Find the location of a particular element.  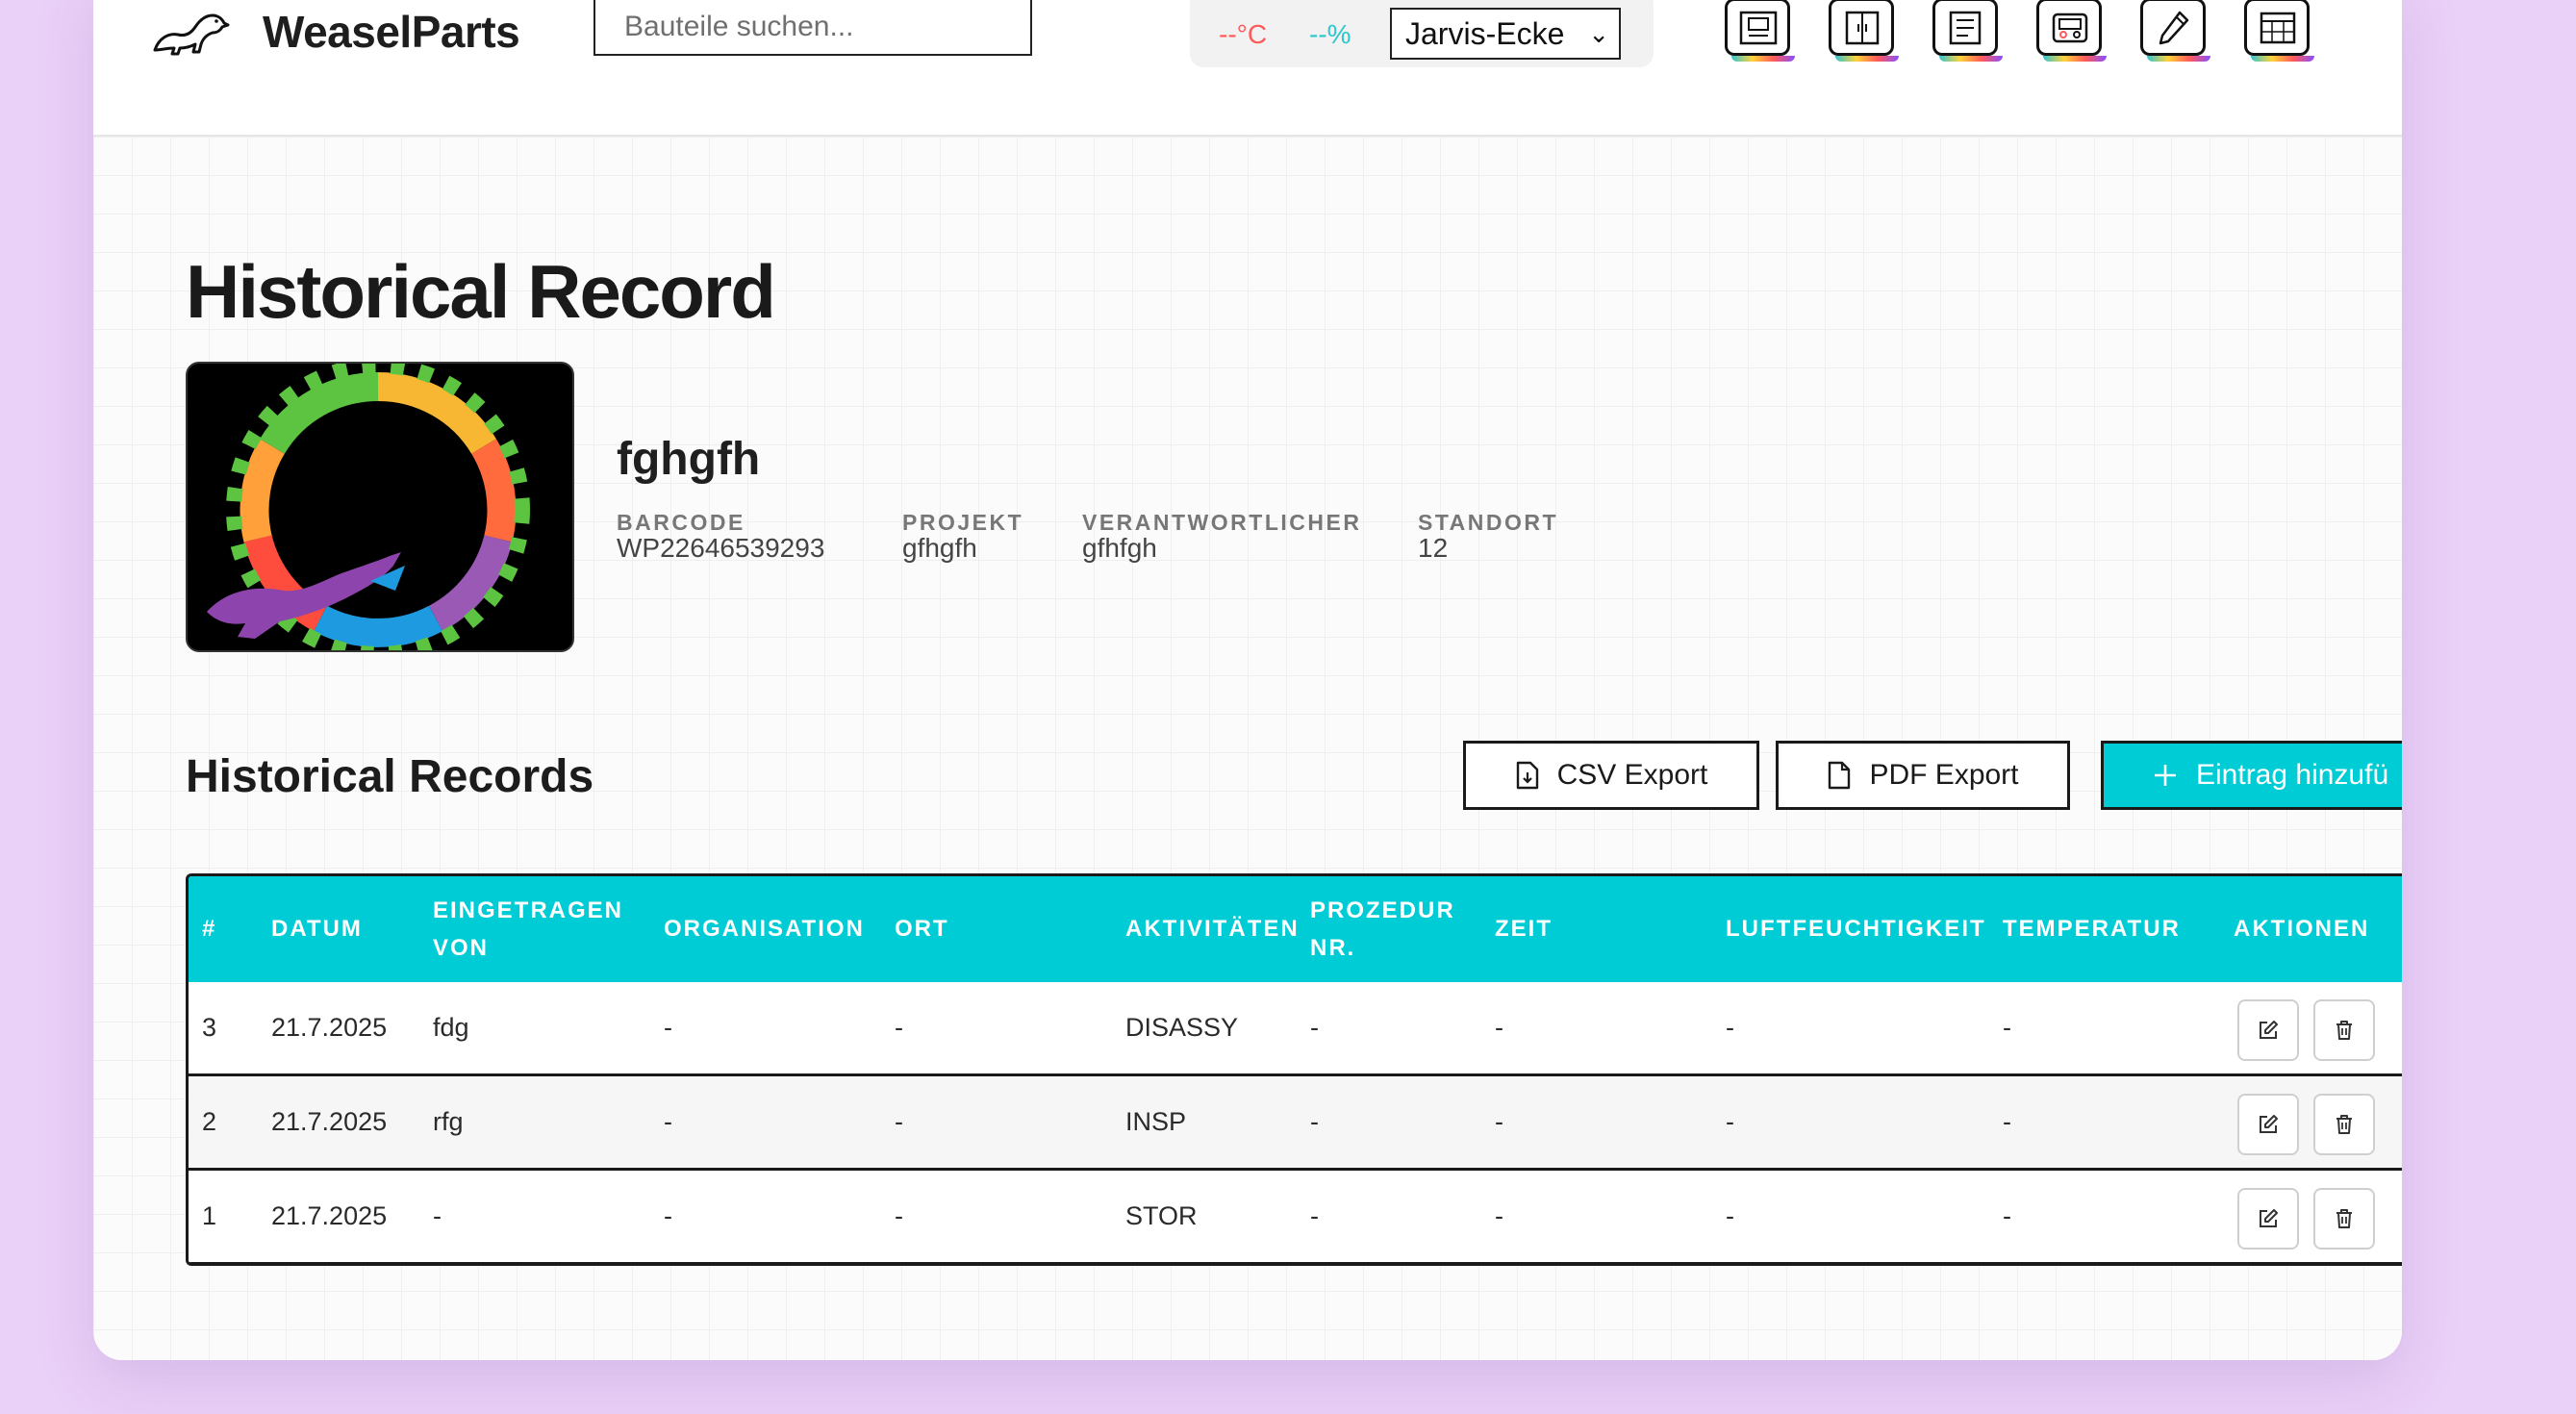

cell-number: 2 is located at coordinates (209, 1121).